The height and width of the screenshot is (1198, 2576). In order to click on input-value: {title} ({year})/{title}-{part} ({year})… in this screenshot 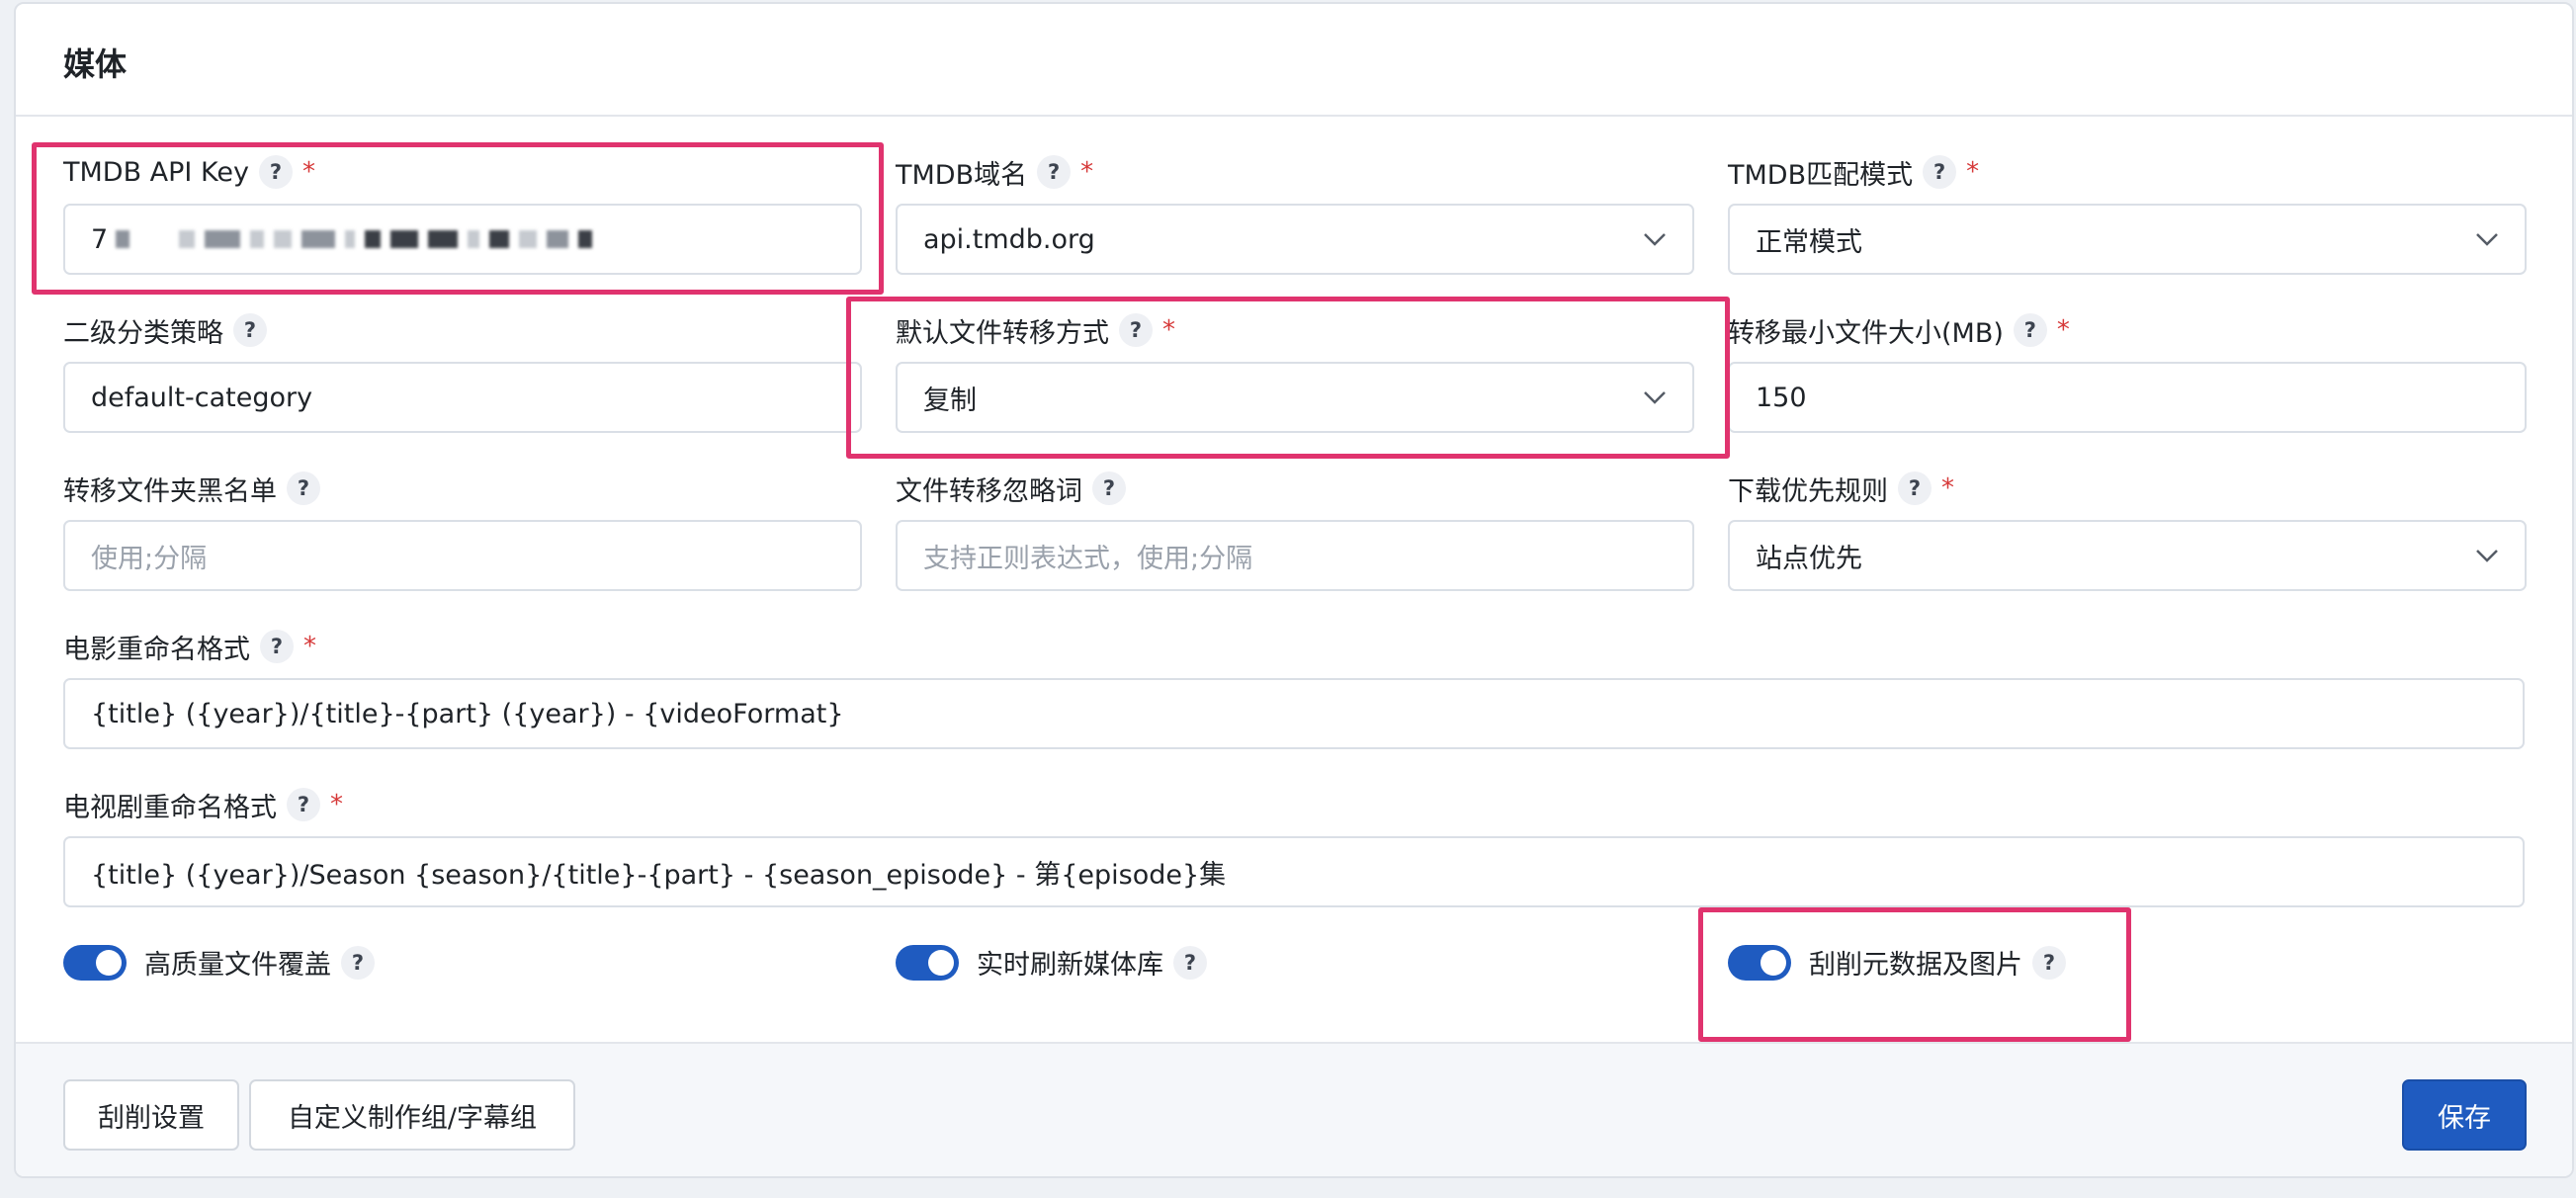, I will do `click(467, 713)`.